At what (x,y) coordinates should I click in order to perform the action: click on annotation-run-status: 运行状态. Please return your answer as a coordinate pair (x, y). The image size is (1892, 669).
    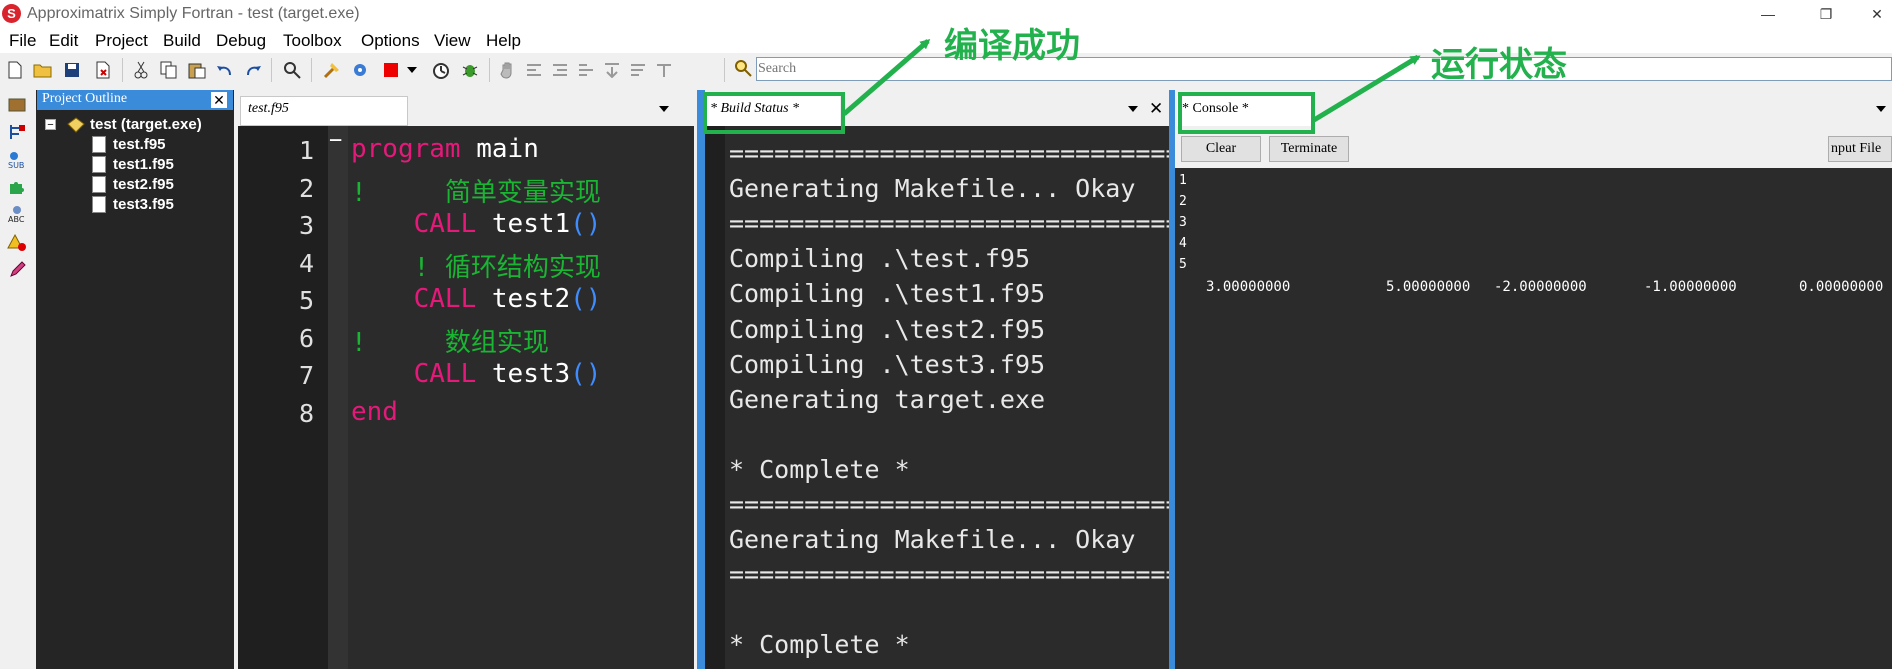
    Looking at the image, I should click on (1499, 65).